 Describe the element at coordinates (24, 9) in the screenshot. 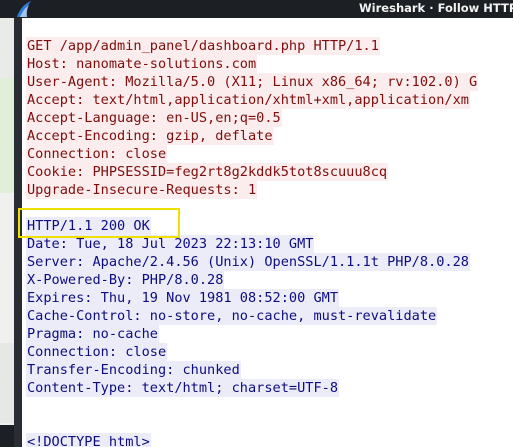

I see `wireshark-fin-icon` at that location.